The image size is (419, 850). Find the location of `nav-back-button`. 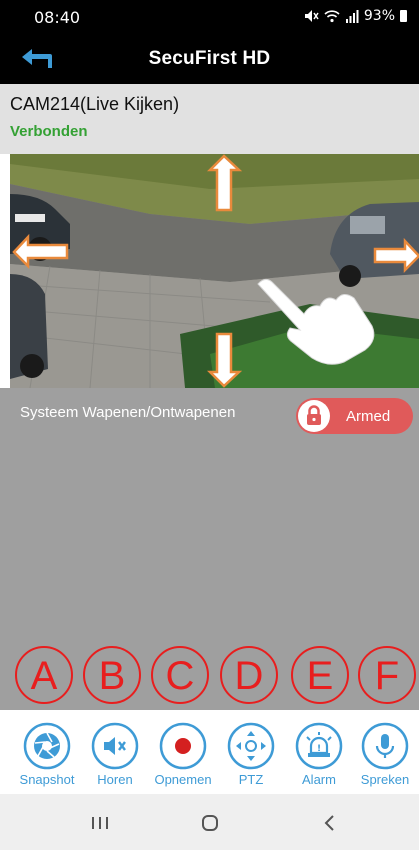

nav-back-button is located at coordinates (330, 823).